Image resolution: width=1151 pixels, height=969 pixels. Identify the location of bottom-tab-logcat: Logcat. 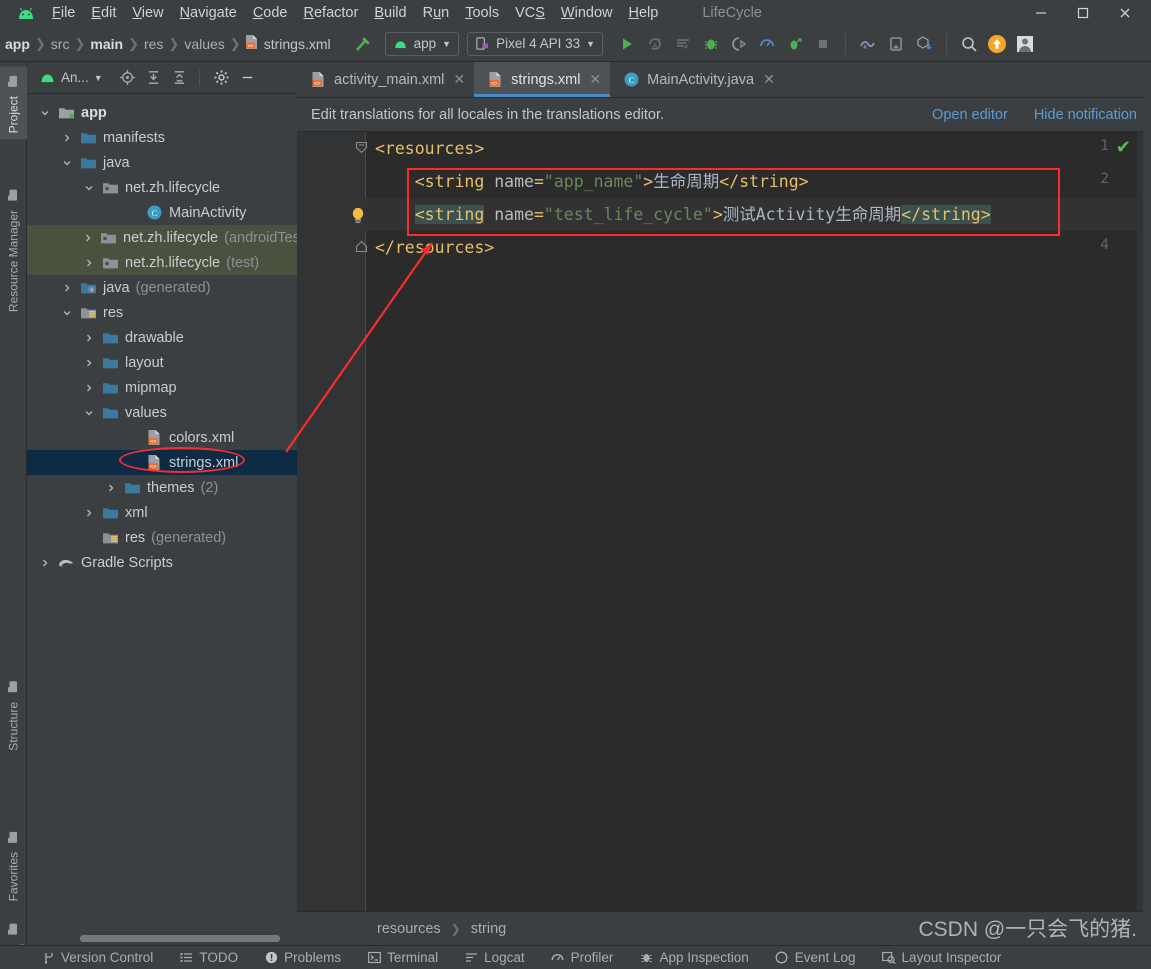
(494, 957).